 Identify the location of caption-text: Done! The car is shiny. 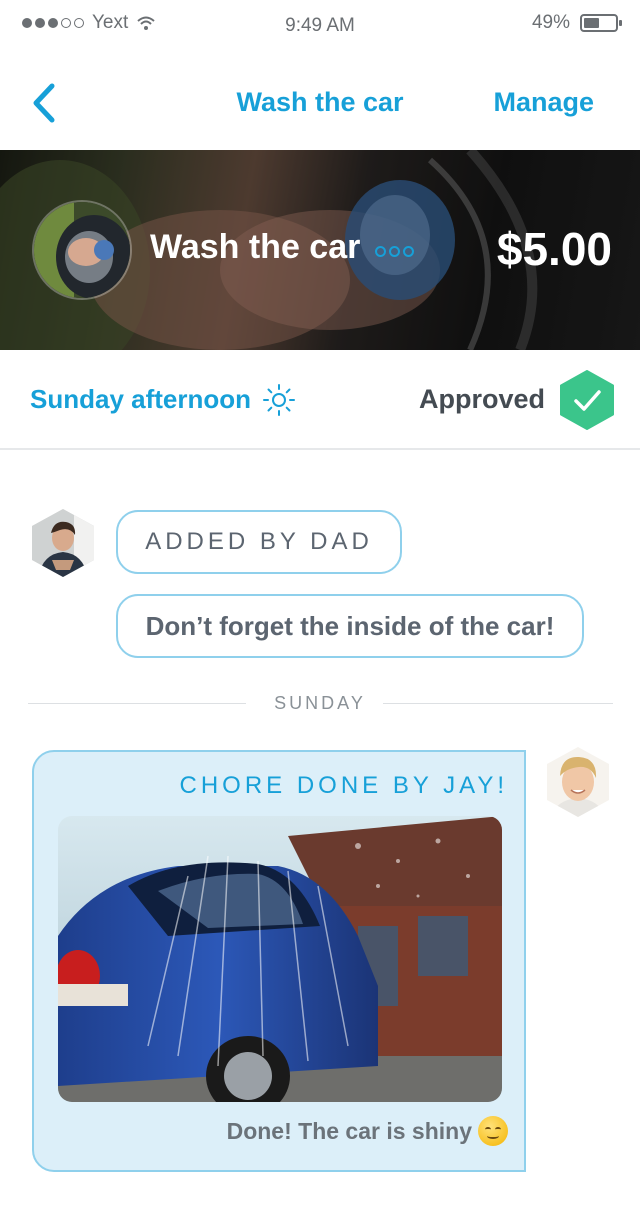
(349, 1130).